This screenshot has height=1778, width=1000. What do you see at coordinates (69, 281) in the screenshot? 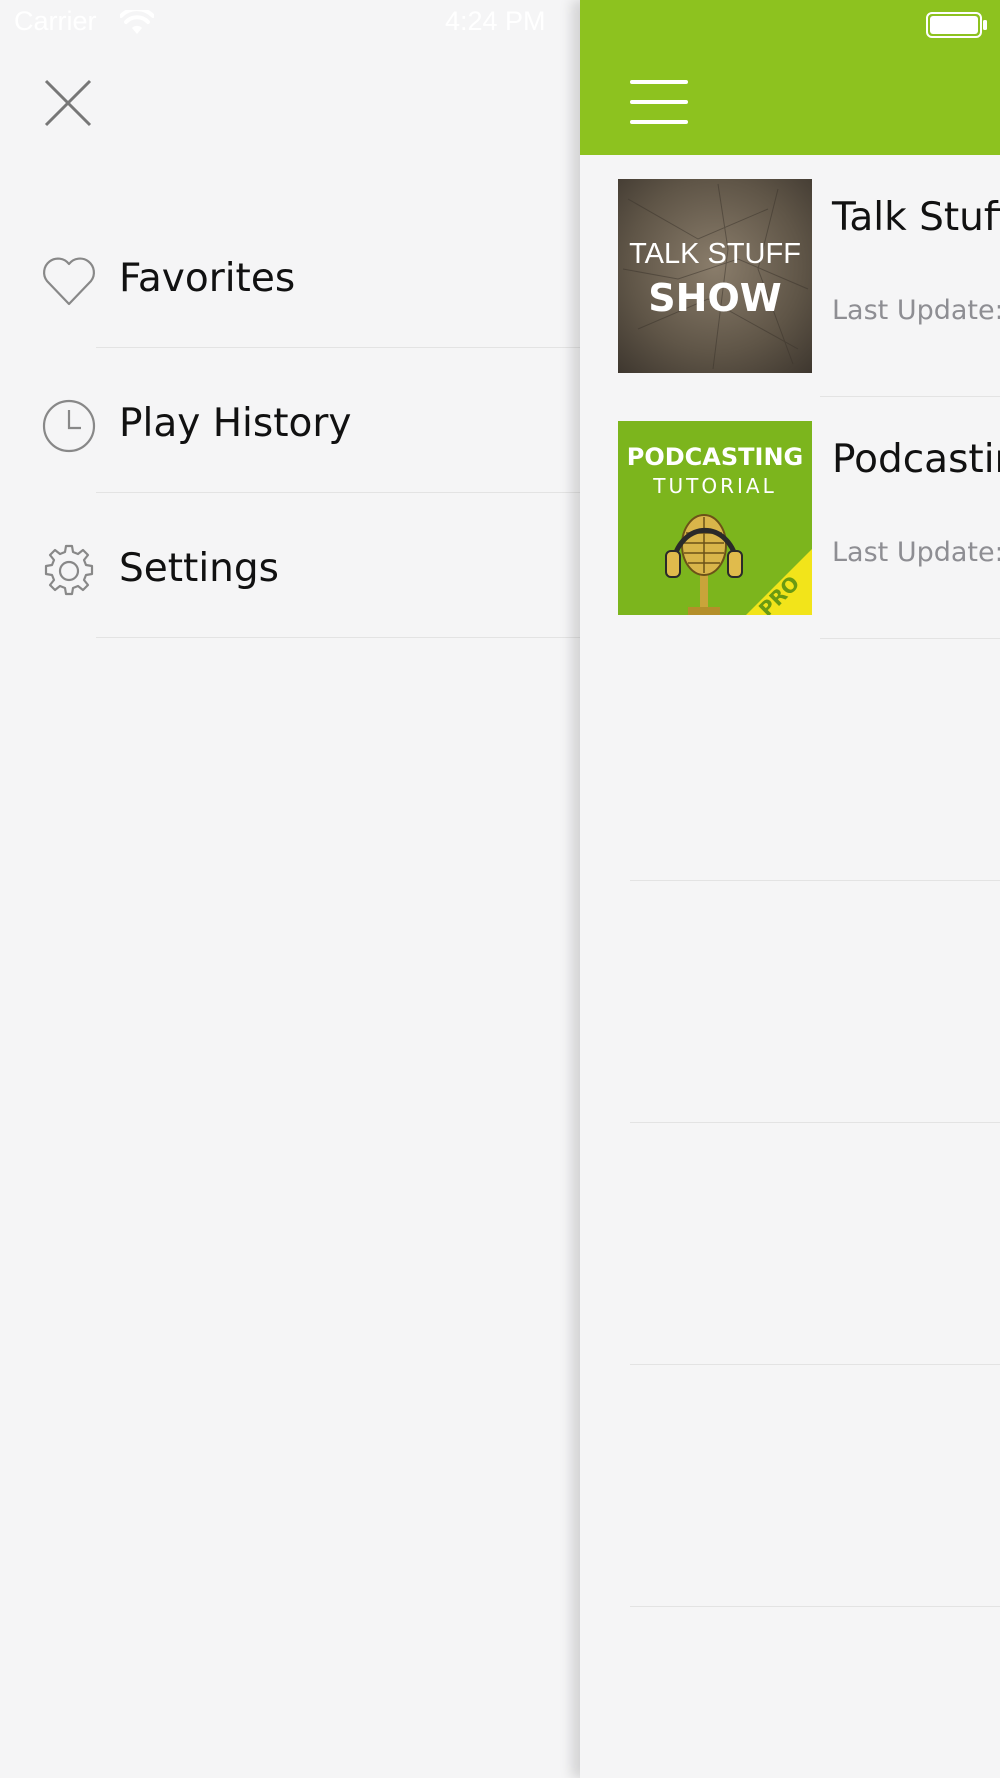
I see `heart-icon` at bounding box center [69, 281].